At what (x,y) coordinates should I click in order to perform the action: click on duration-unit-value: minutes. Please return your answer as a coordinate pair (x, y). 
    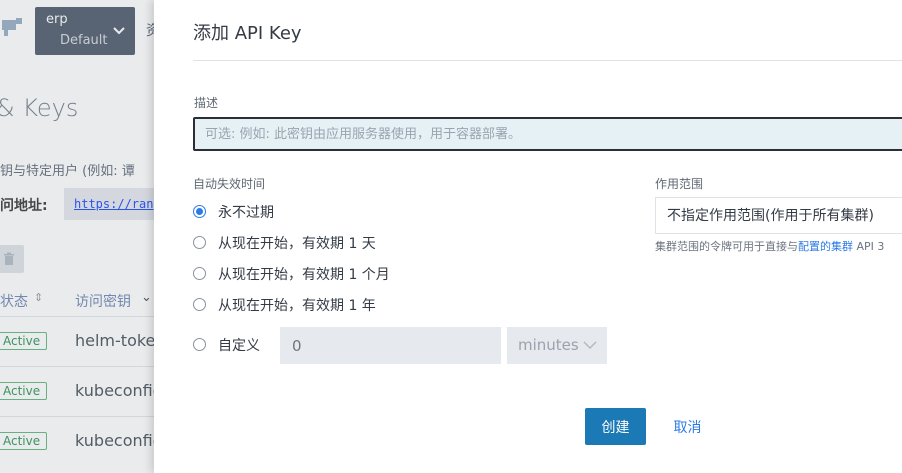
    Looking at the image, I should click on (548, 345).